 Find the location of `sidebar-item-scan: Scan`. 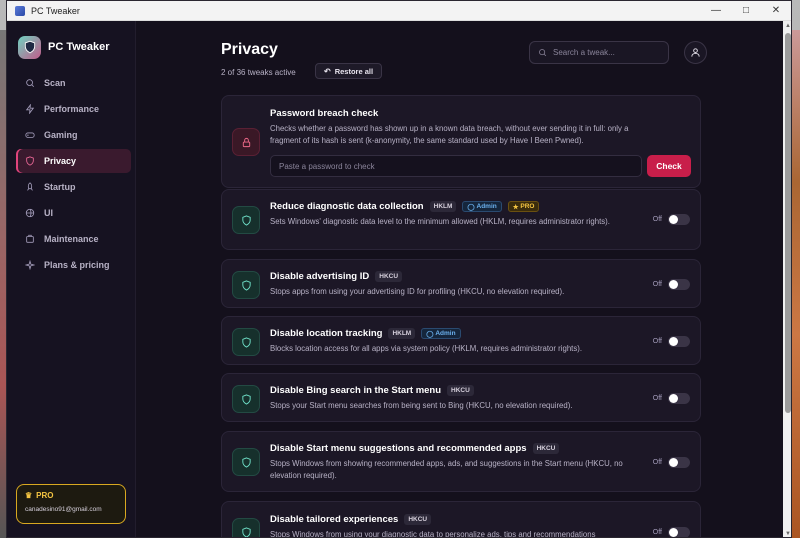

sidebar-item-scan: Scan is located at coordinates (73, 83).